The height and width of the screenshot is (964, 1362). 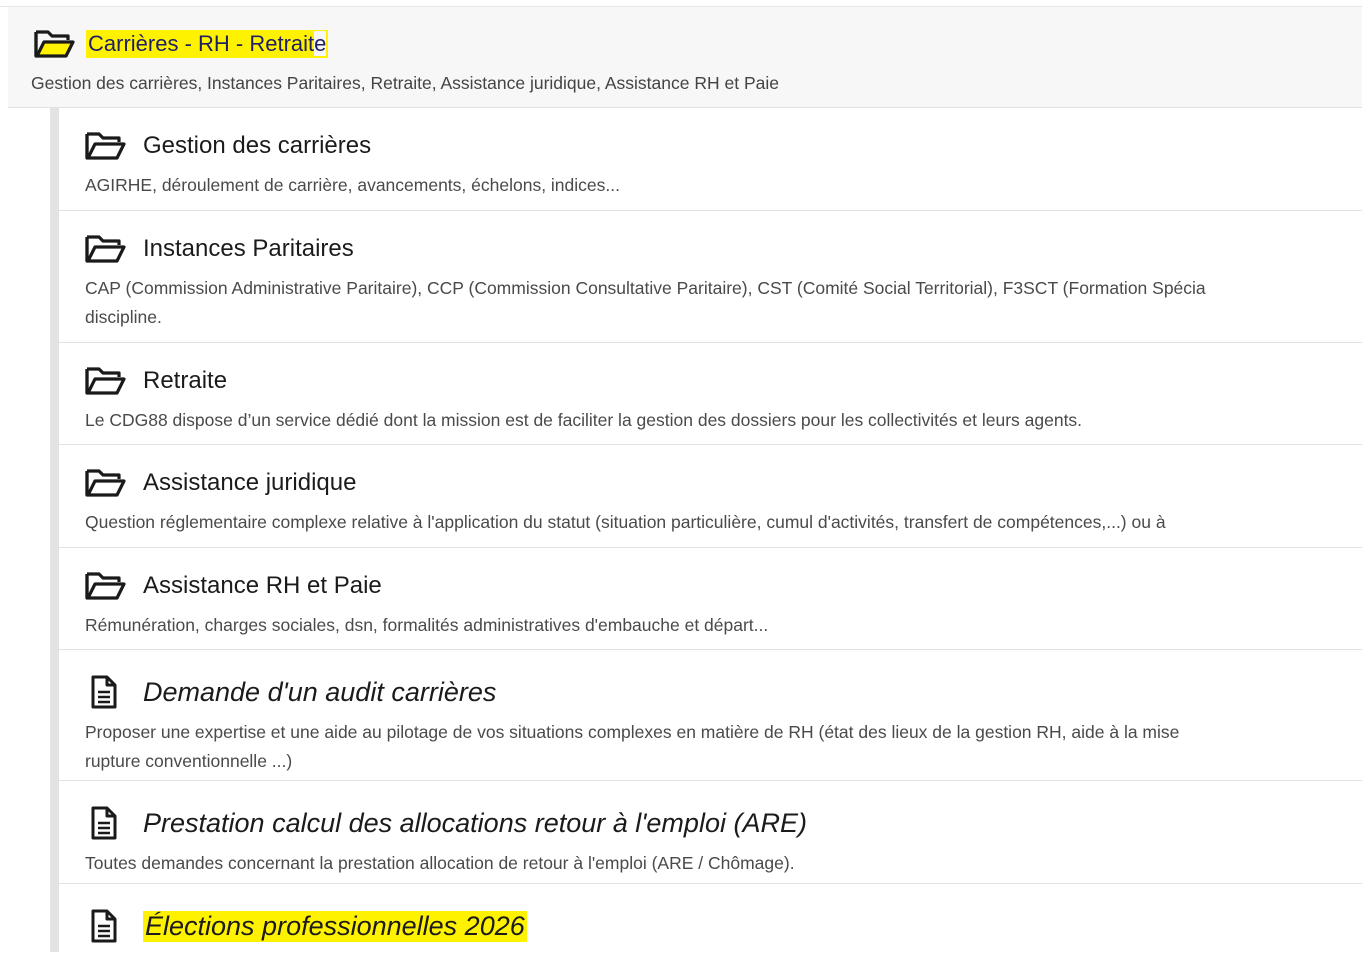 I want to click on item-head: Instances Paritaires, so click(x=218, y=249).